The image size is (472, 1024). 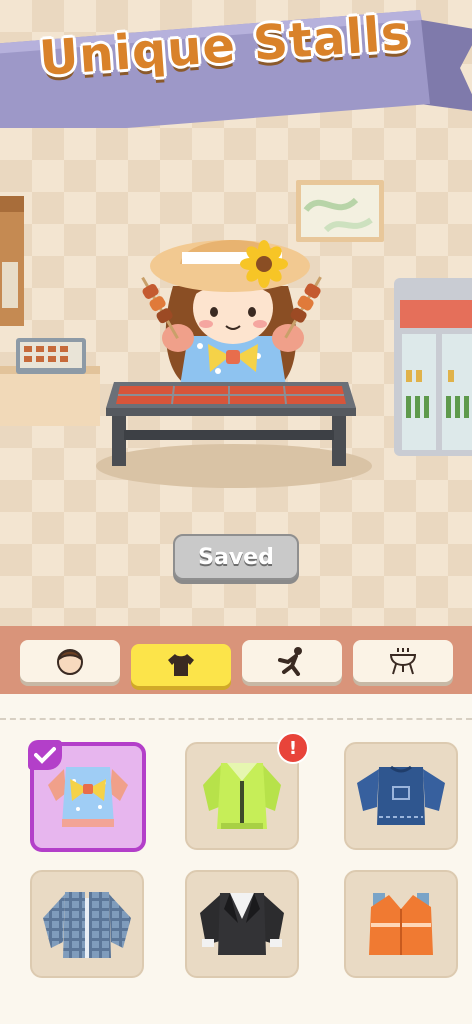 I want to click on grill-icon, so click(x=403, y=661).